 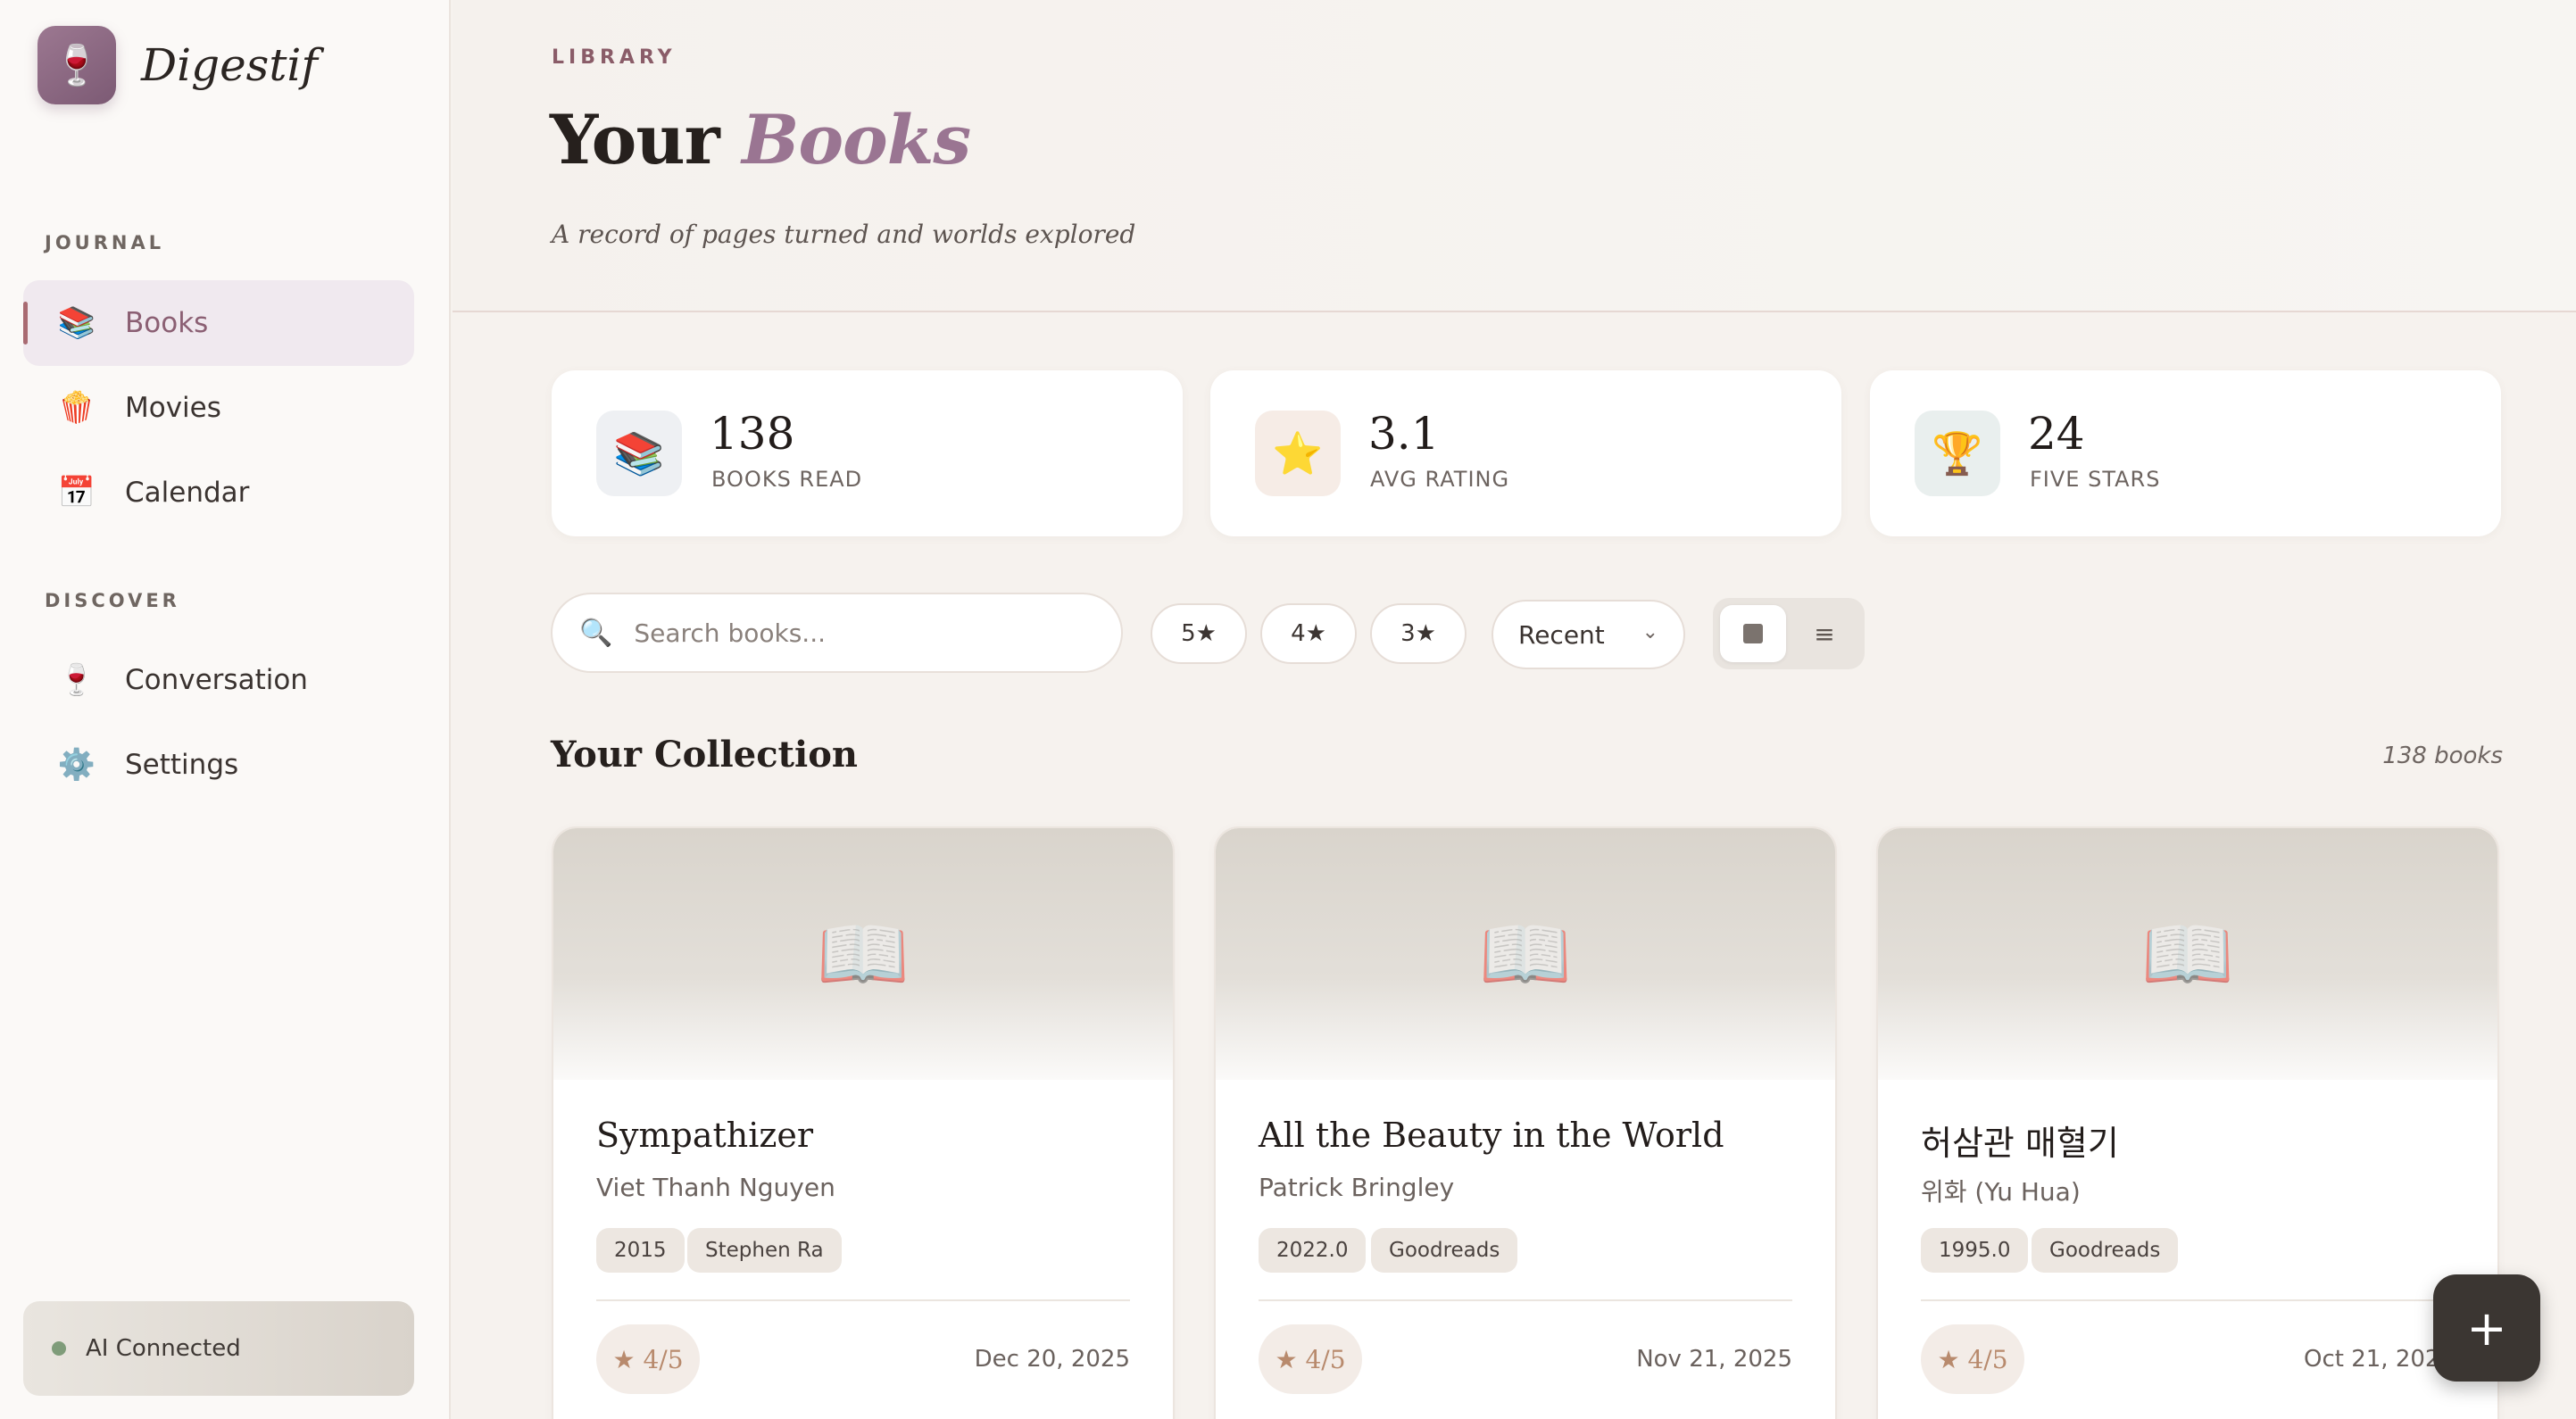 I want to click on star-icon: ⭐, so click(x=1298, y=453).